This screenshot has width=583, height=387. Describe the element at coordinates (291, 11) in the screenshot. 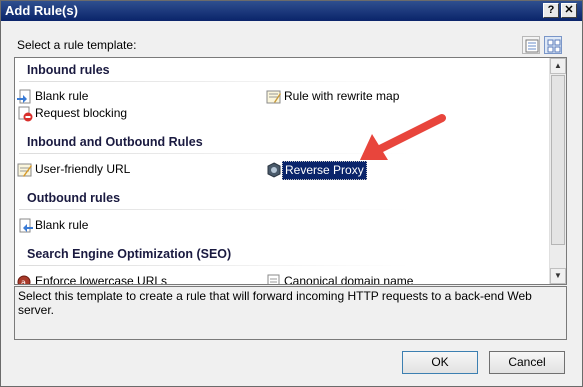

I see `title-bar: Add Rule(s) ? ✕` at that location.